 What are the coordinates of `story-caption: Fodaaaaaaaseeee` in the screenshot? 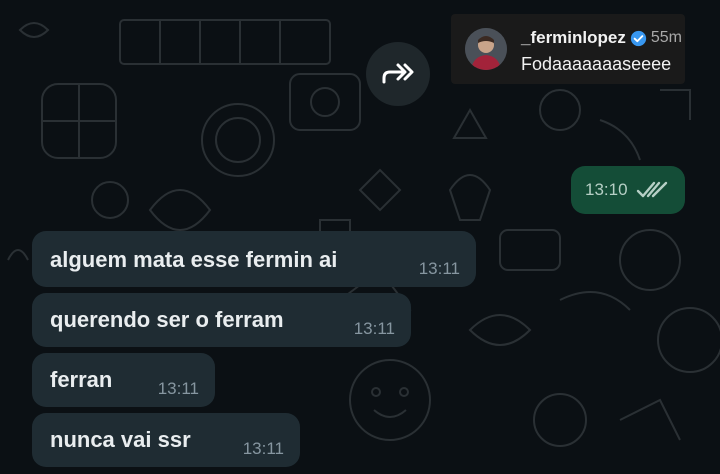 It's located at (596, 64).